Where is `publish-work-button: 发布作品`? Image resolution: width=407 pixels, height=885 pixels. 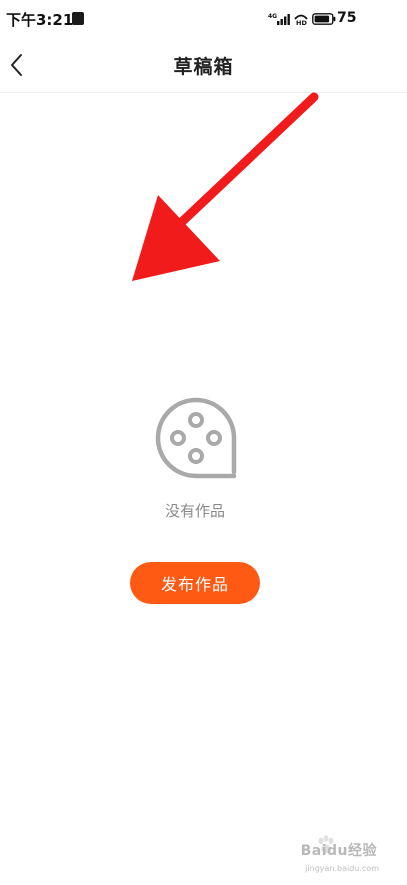 publish-work-button: 发布作品 is located at coordinates (195, 583).